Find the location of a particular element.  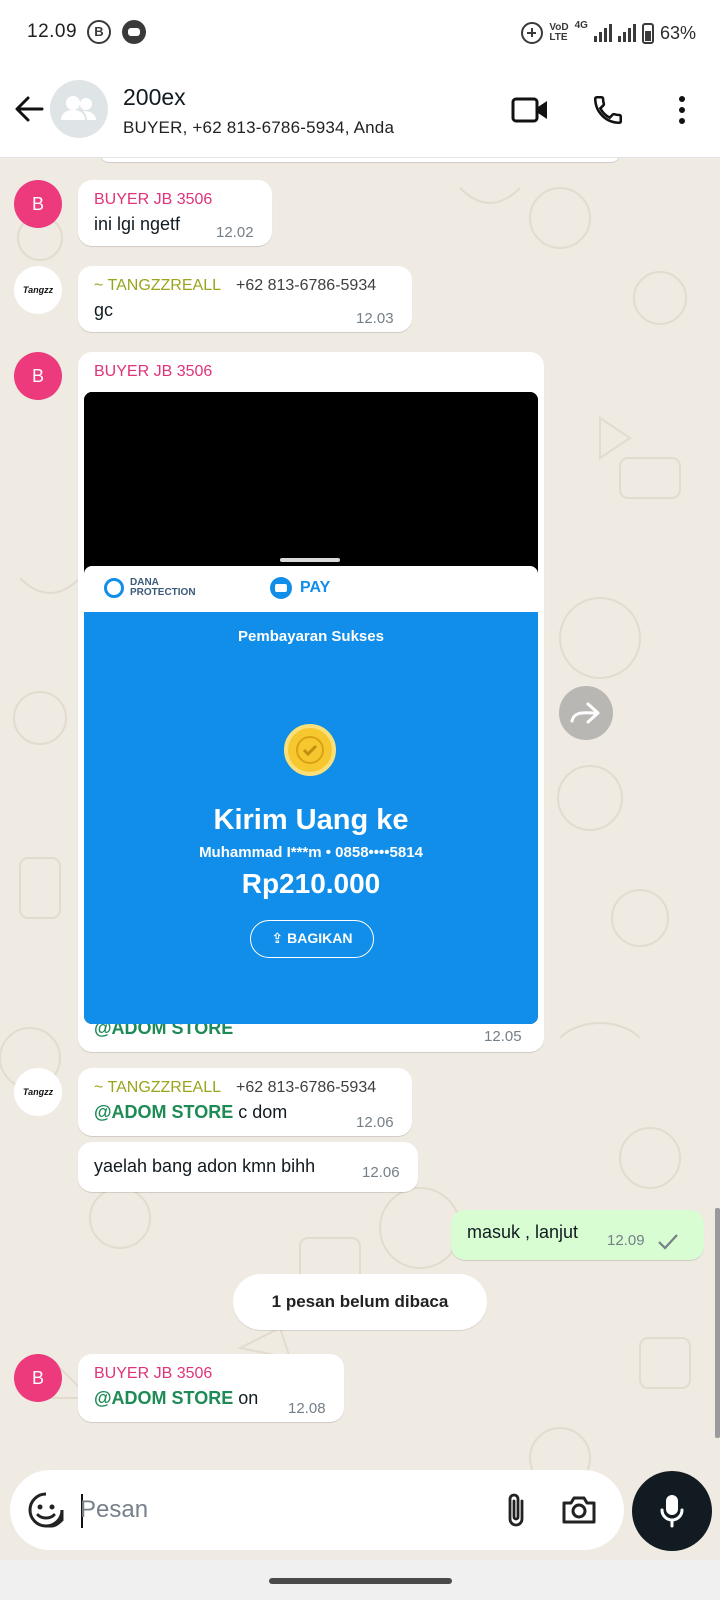

chat-notification-icon is located at coordinates (134, 32).